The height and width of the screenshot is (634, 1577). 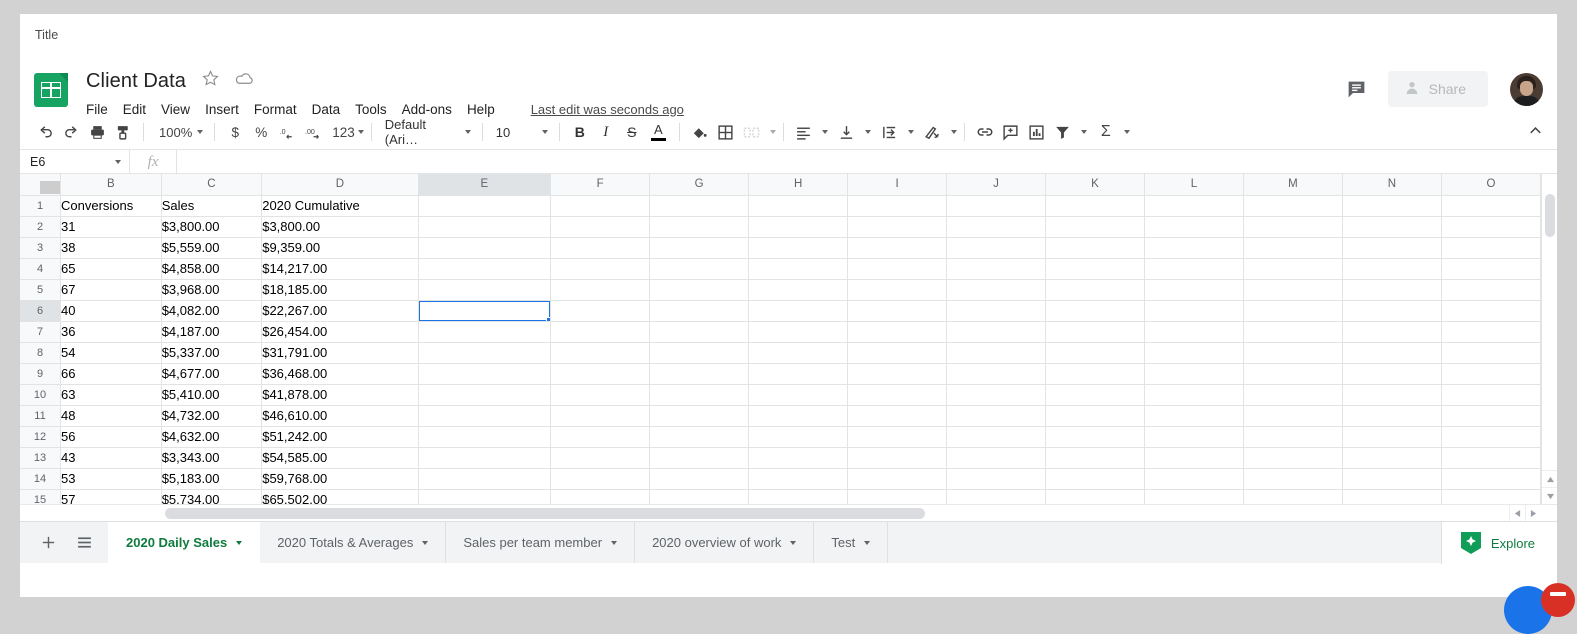 What do you see at coordinates (1549, 478) in the screenshot?
I see `scroll-up-icon` at bounding box center [1549, 478].